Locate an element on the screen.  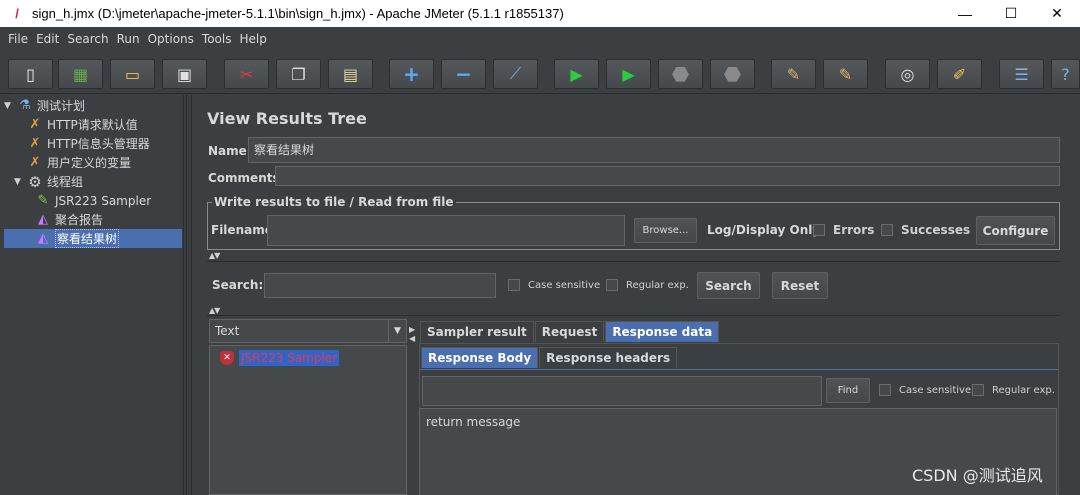
tree-node-thread-group: ▼ ⚙ 线程组 is located at coordinates (48, 181).